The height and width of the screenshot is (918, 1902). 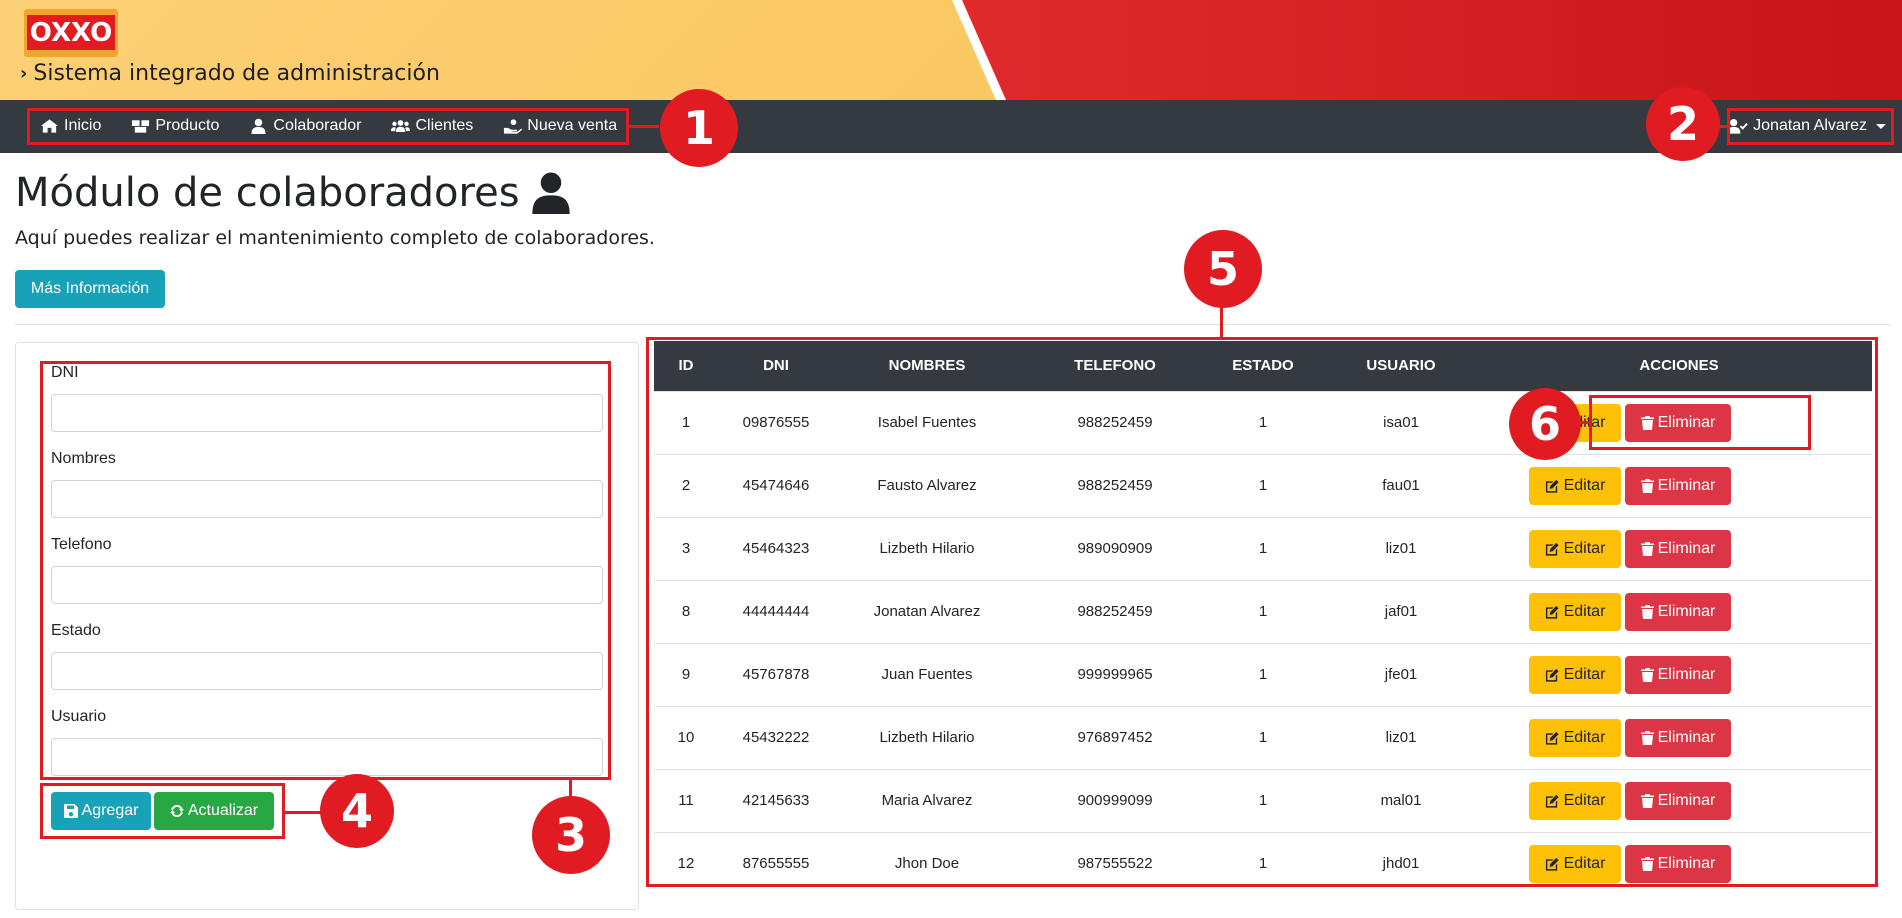 I want to click on annotation-box-user, so click(x=1810, y=126).